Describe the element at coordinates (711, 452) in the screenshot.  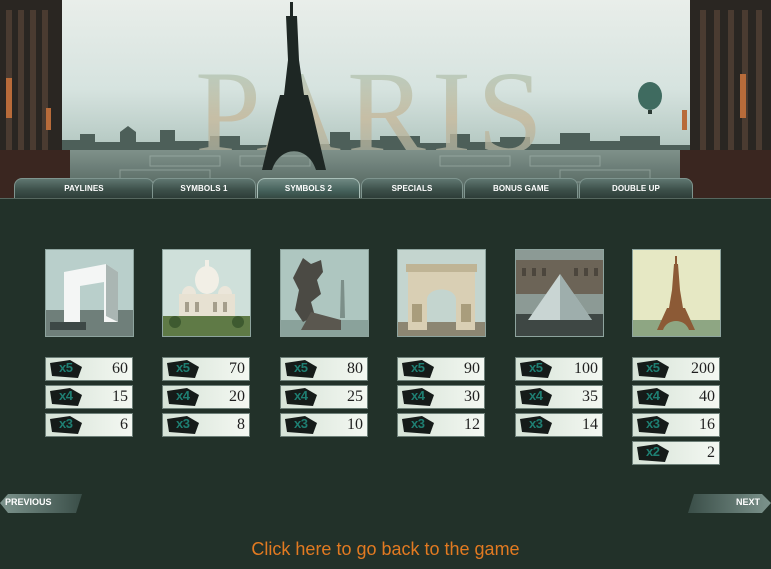
I see `payout-value: 2` at that location.